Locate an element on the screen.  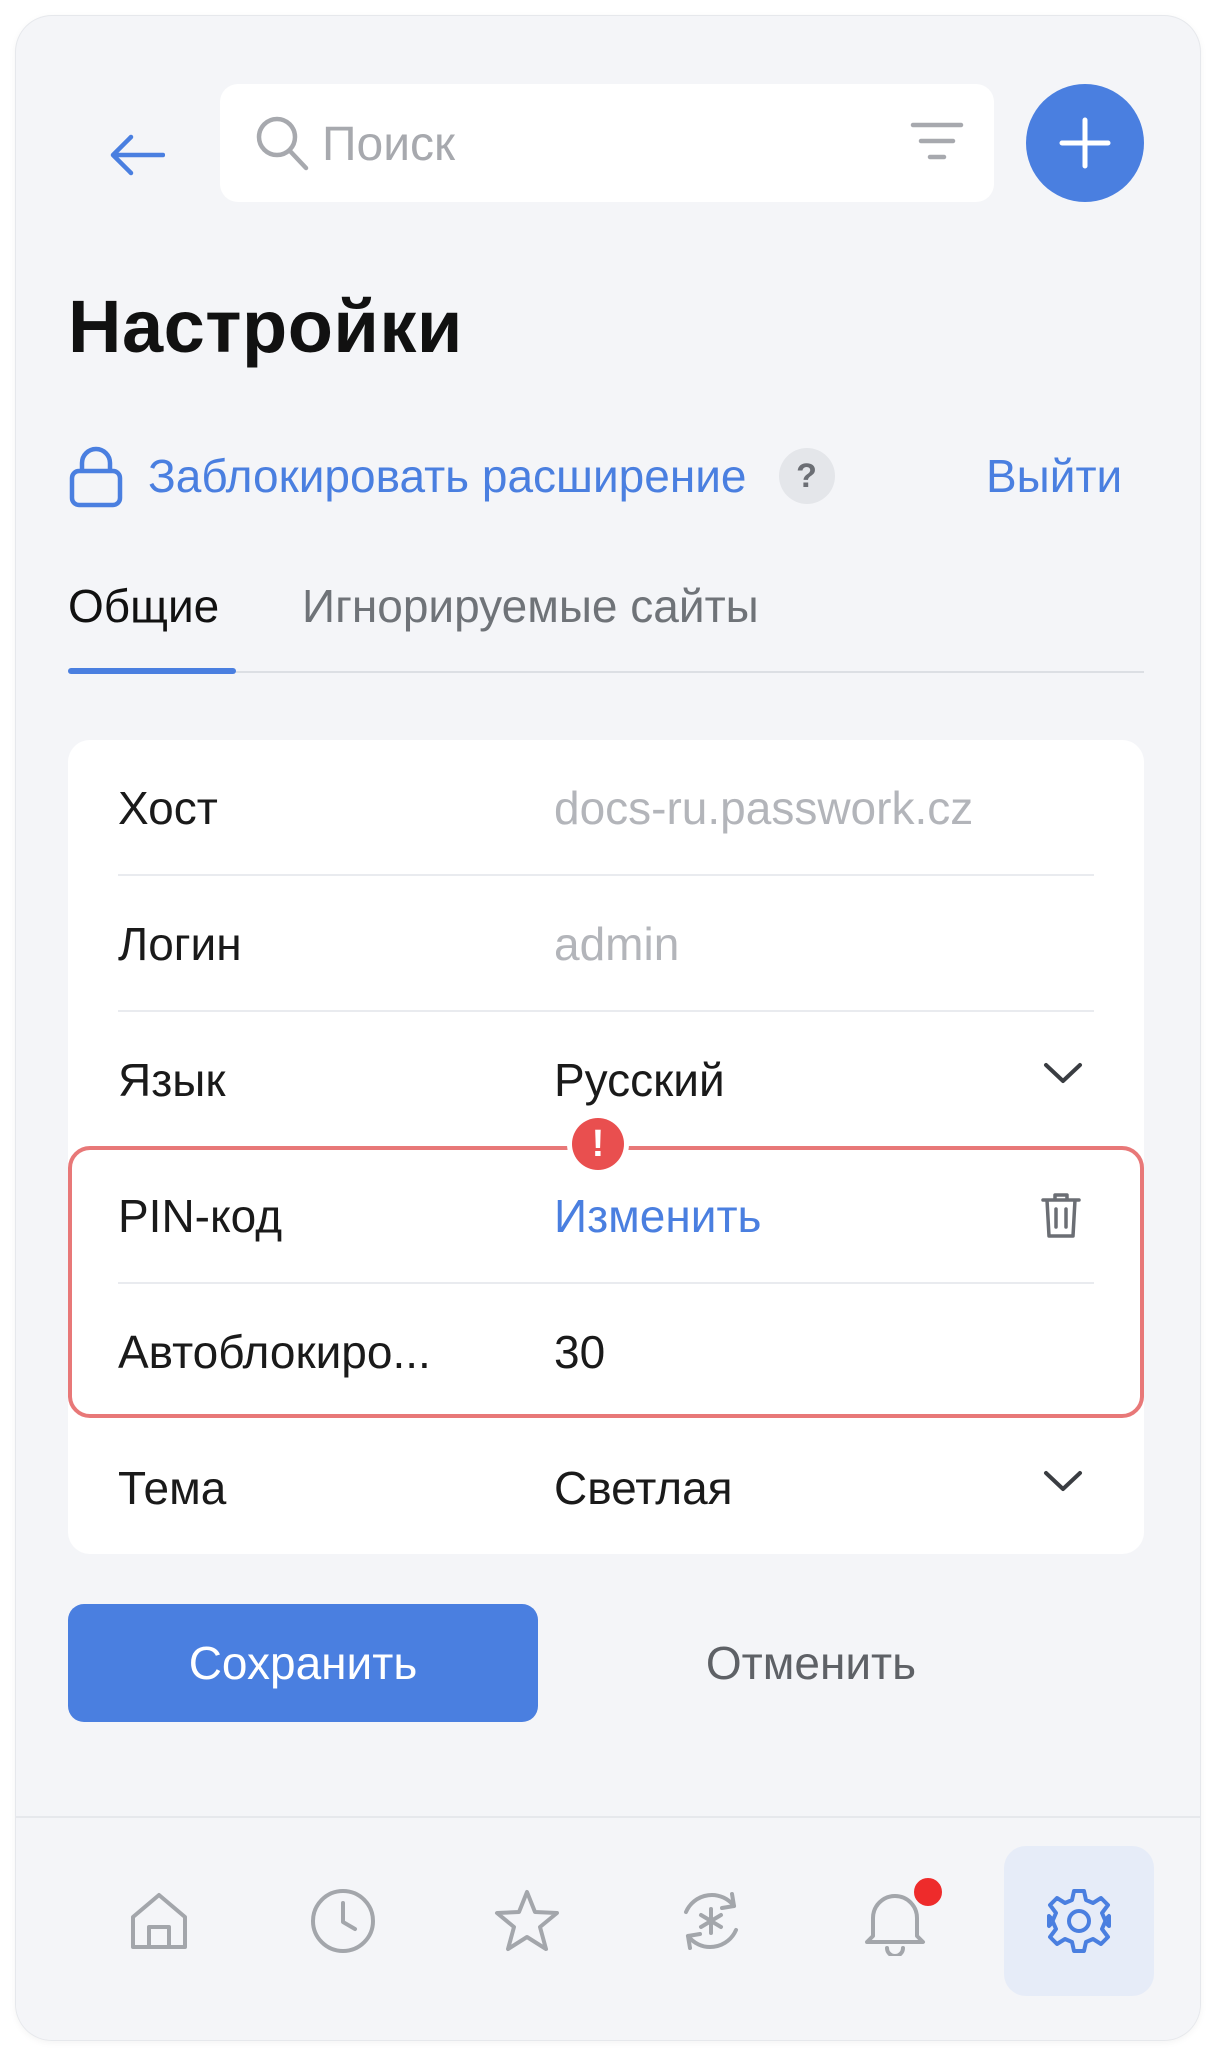
nav-settings is located at coordinates (1079, 1921).